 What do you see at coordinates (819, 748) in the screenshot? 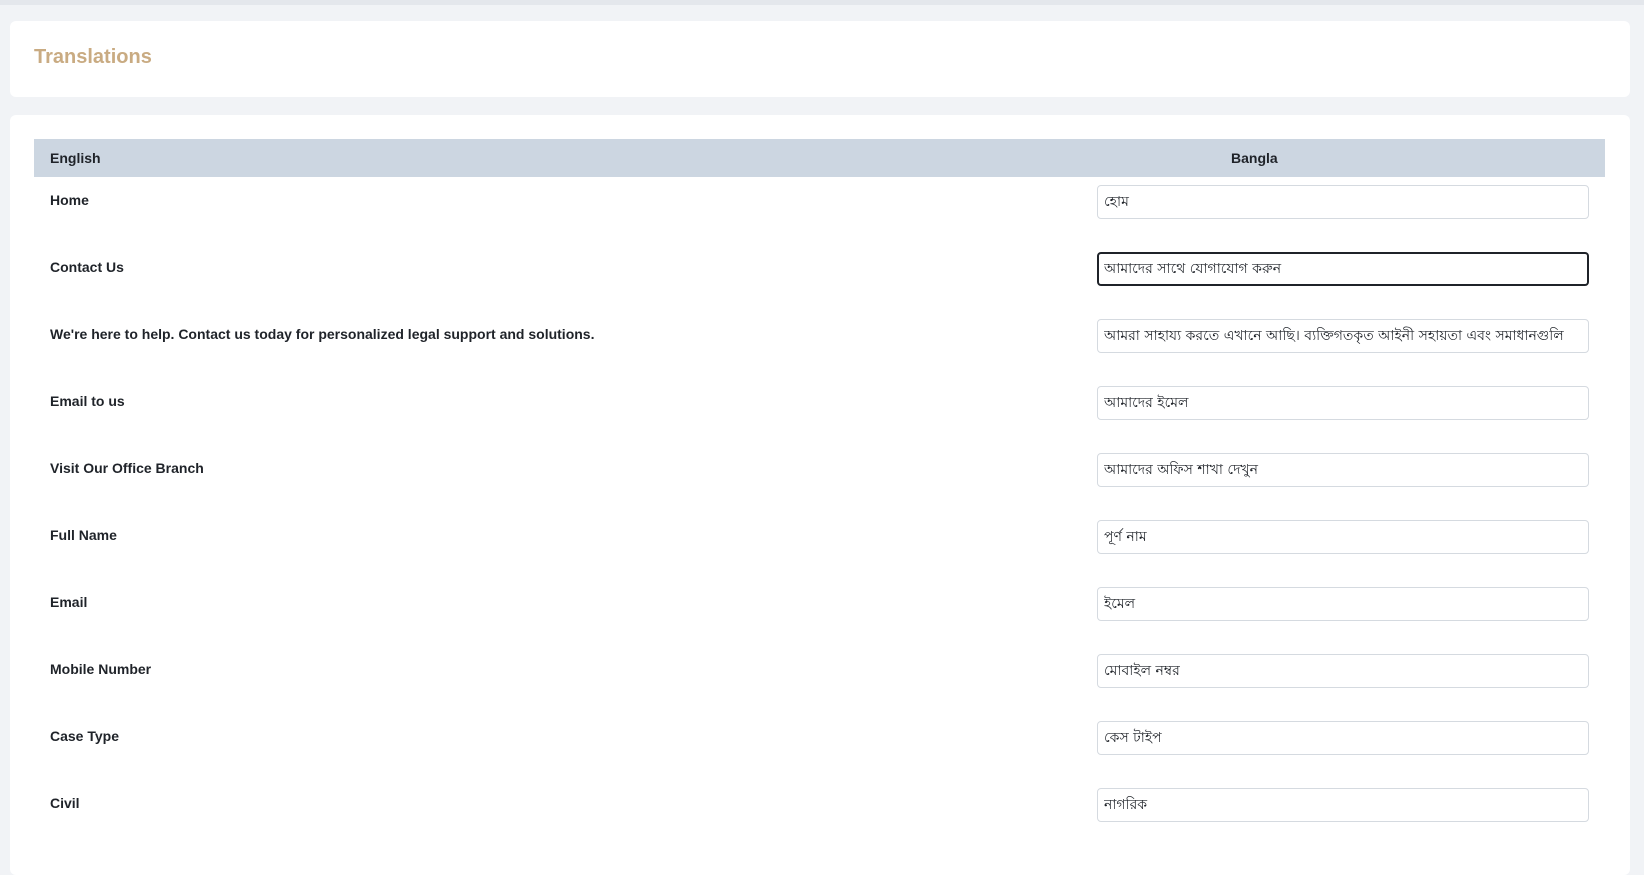
I see `table-row: Case Type` at bounding box center [819, 748].